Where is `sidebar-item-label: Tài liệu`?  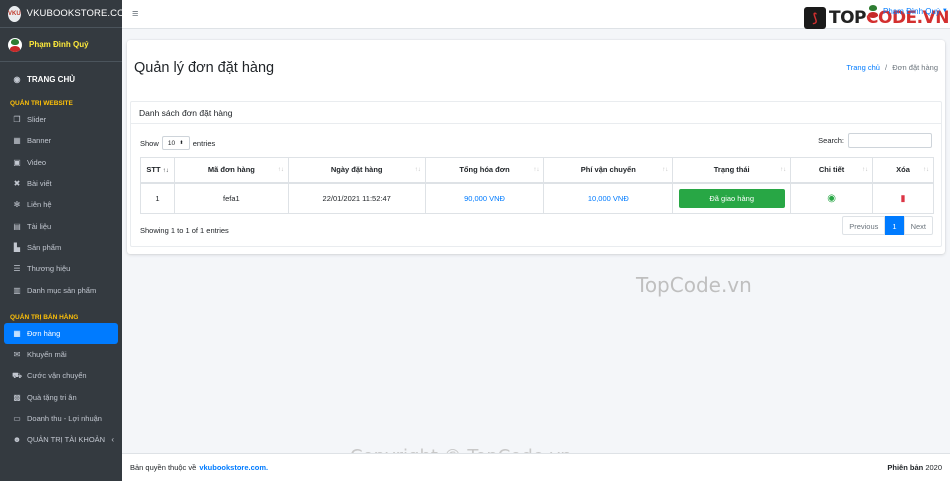
sidebar-item-label: Tài liệu is located at coordinates (39, 226).